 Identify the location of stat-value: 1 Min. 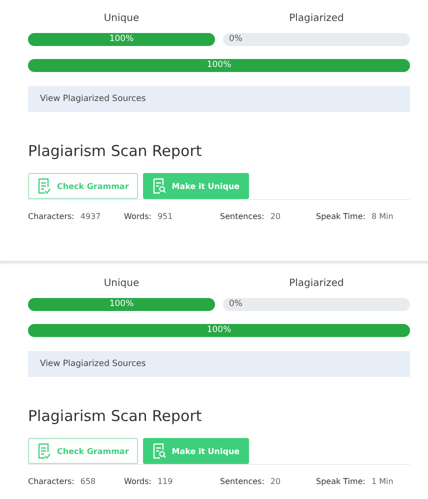
(382, 481).